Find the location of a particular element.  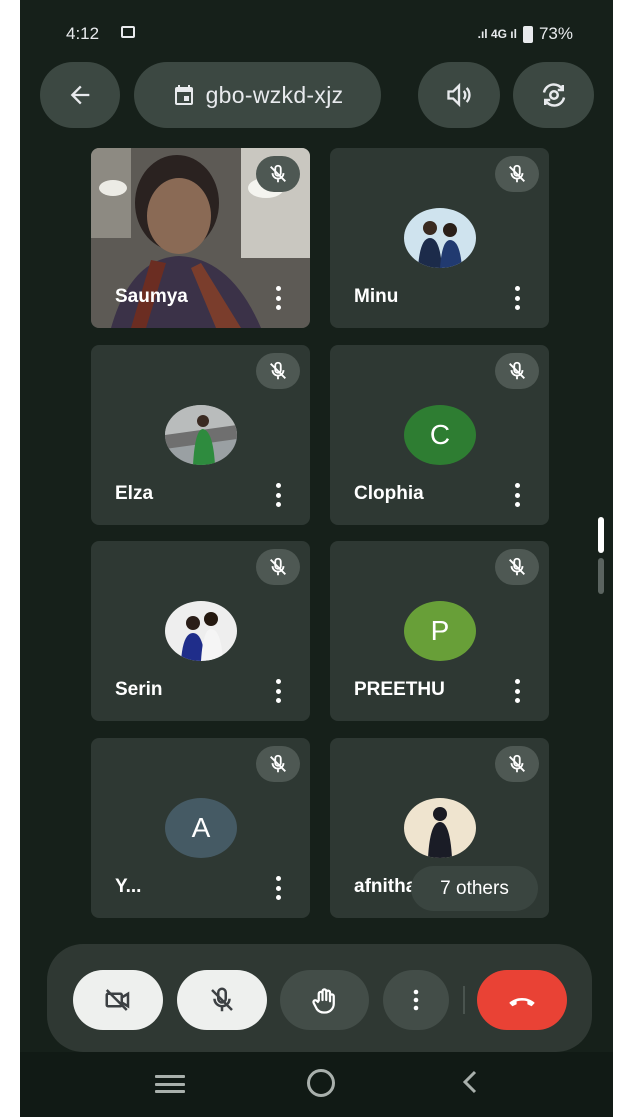

participant-avatar: C is located at coordinates (440, 435).